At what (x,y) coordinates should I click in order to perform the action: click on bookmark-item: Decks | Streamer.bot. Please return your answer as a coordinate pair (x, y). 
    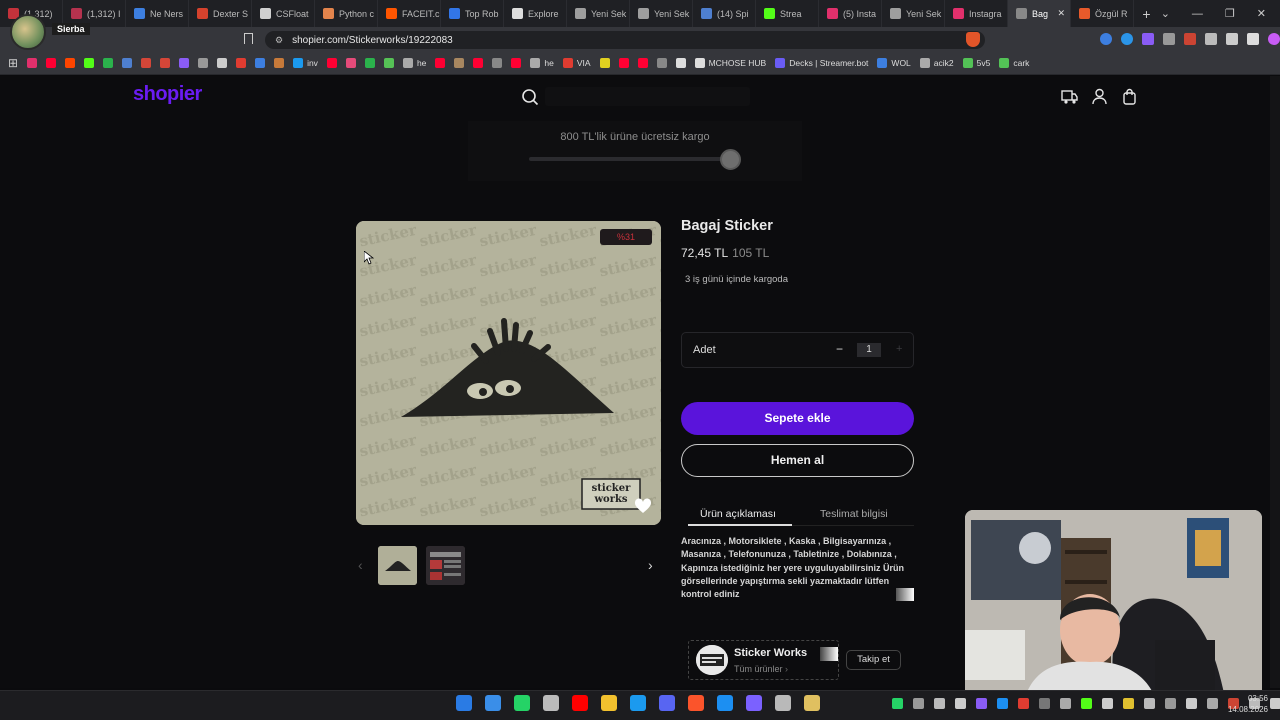
    Looking at the image, I should click on (821, 63).